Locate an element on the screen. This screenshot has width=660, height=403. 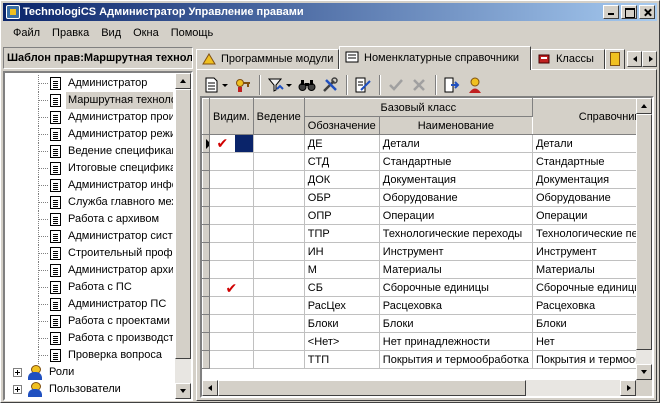
cell-designation: ОБР is located at coordinates (341, 197).